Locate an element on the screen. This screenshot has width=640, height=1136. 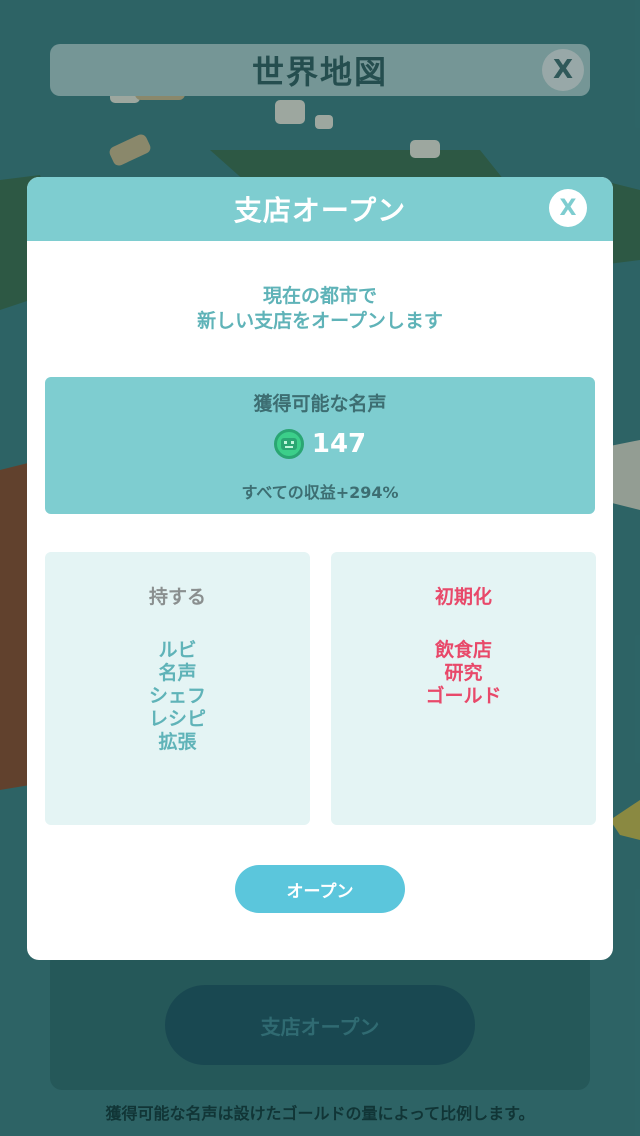
dialog-title: 支店オープン is located at coordinates (320, 210).